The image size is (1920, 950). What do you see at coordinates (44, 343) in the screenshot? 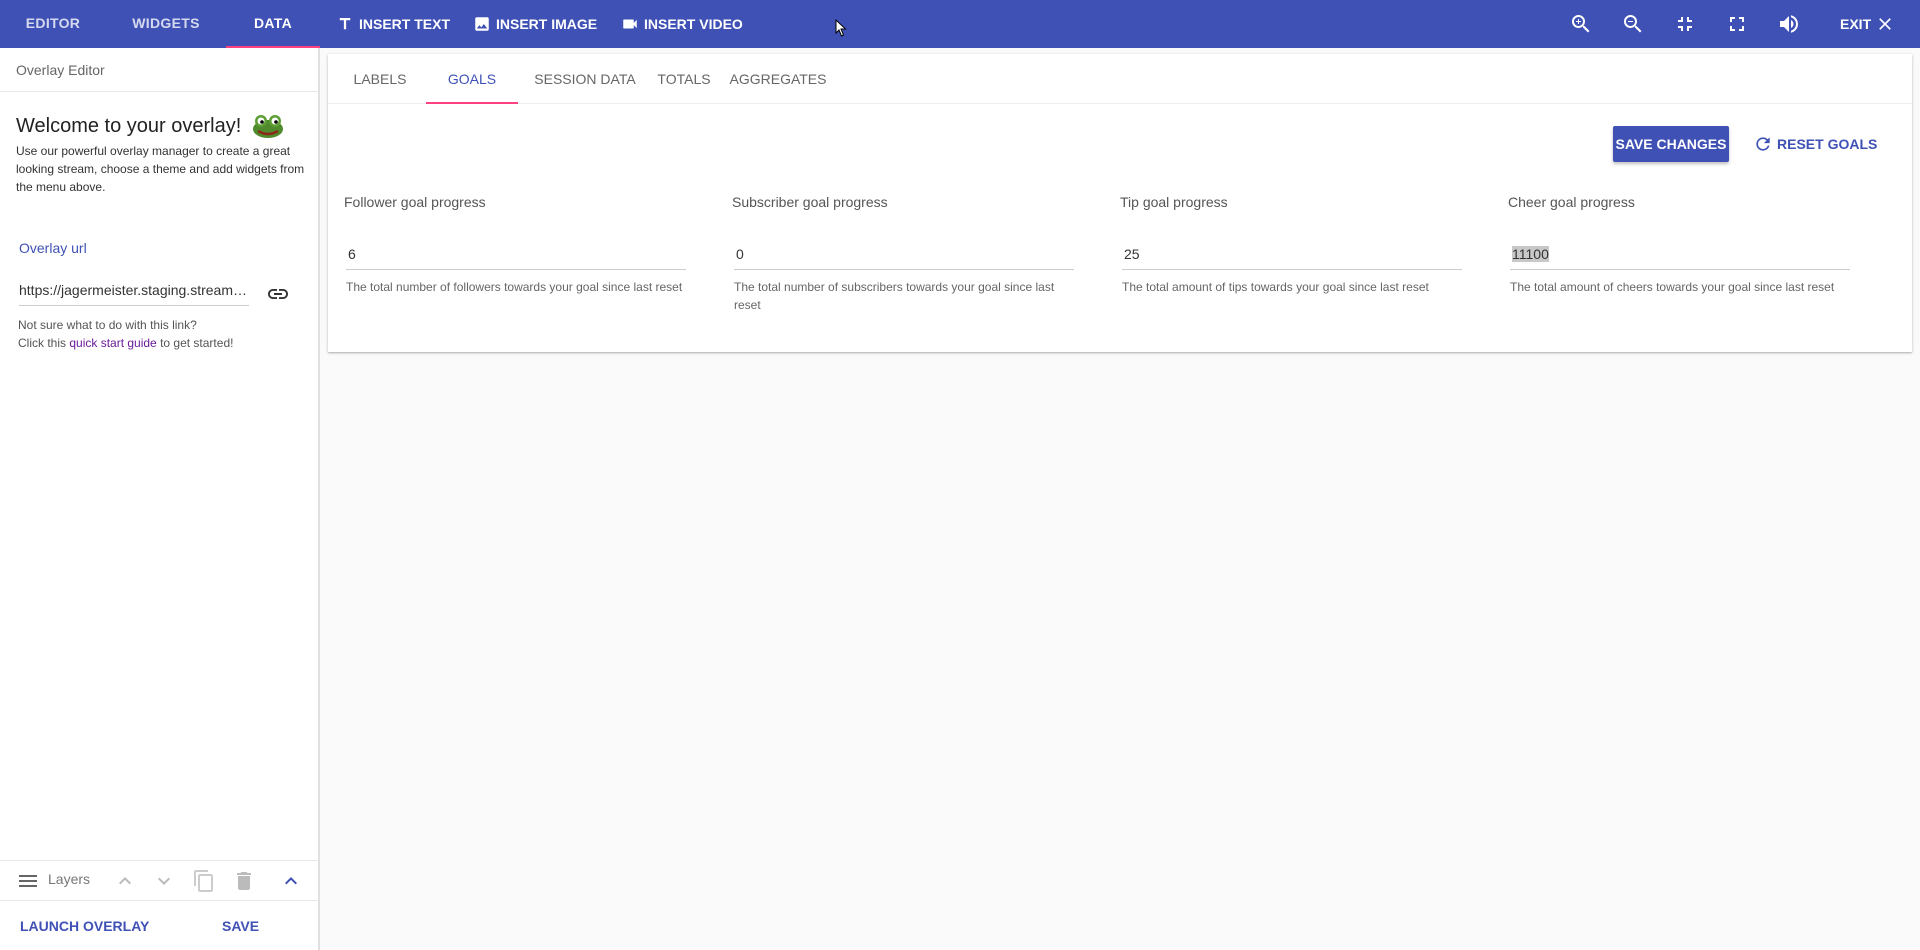
I see `help-pre: Click this` at bounding box center [44, 343].